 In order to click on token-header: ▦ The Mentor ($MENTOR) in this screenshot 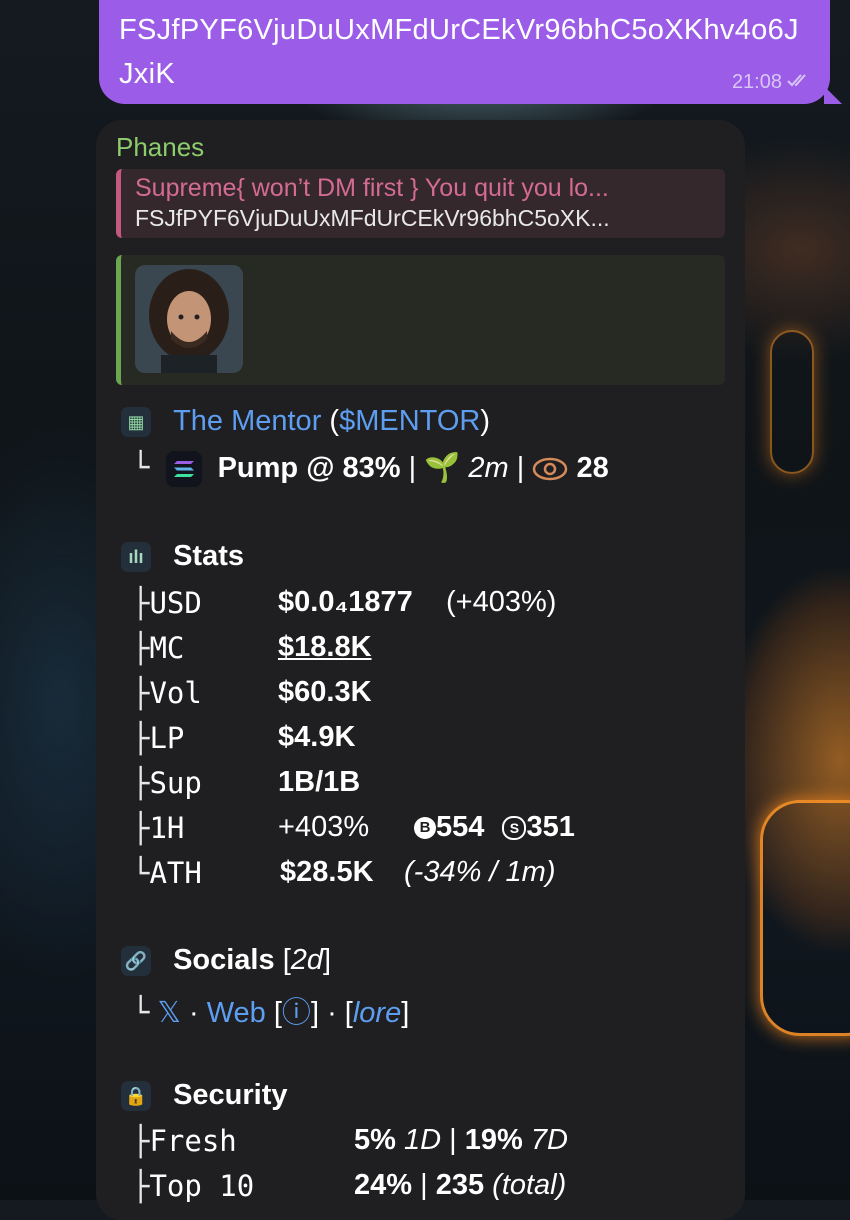, I will do `click(305, 421)`.